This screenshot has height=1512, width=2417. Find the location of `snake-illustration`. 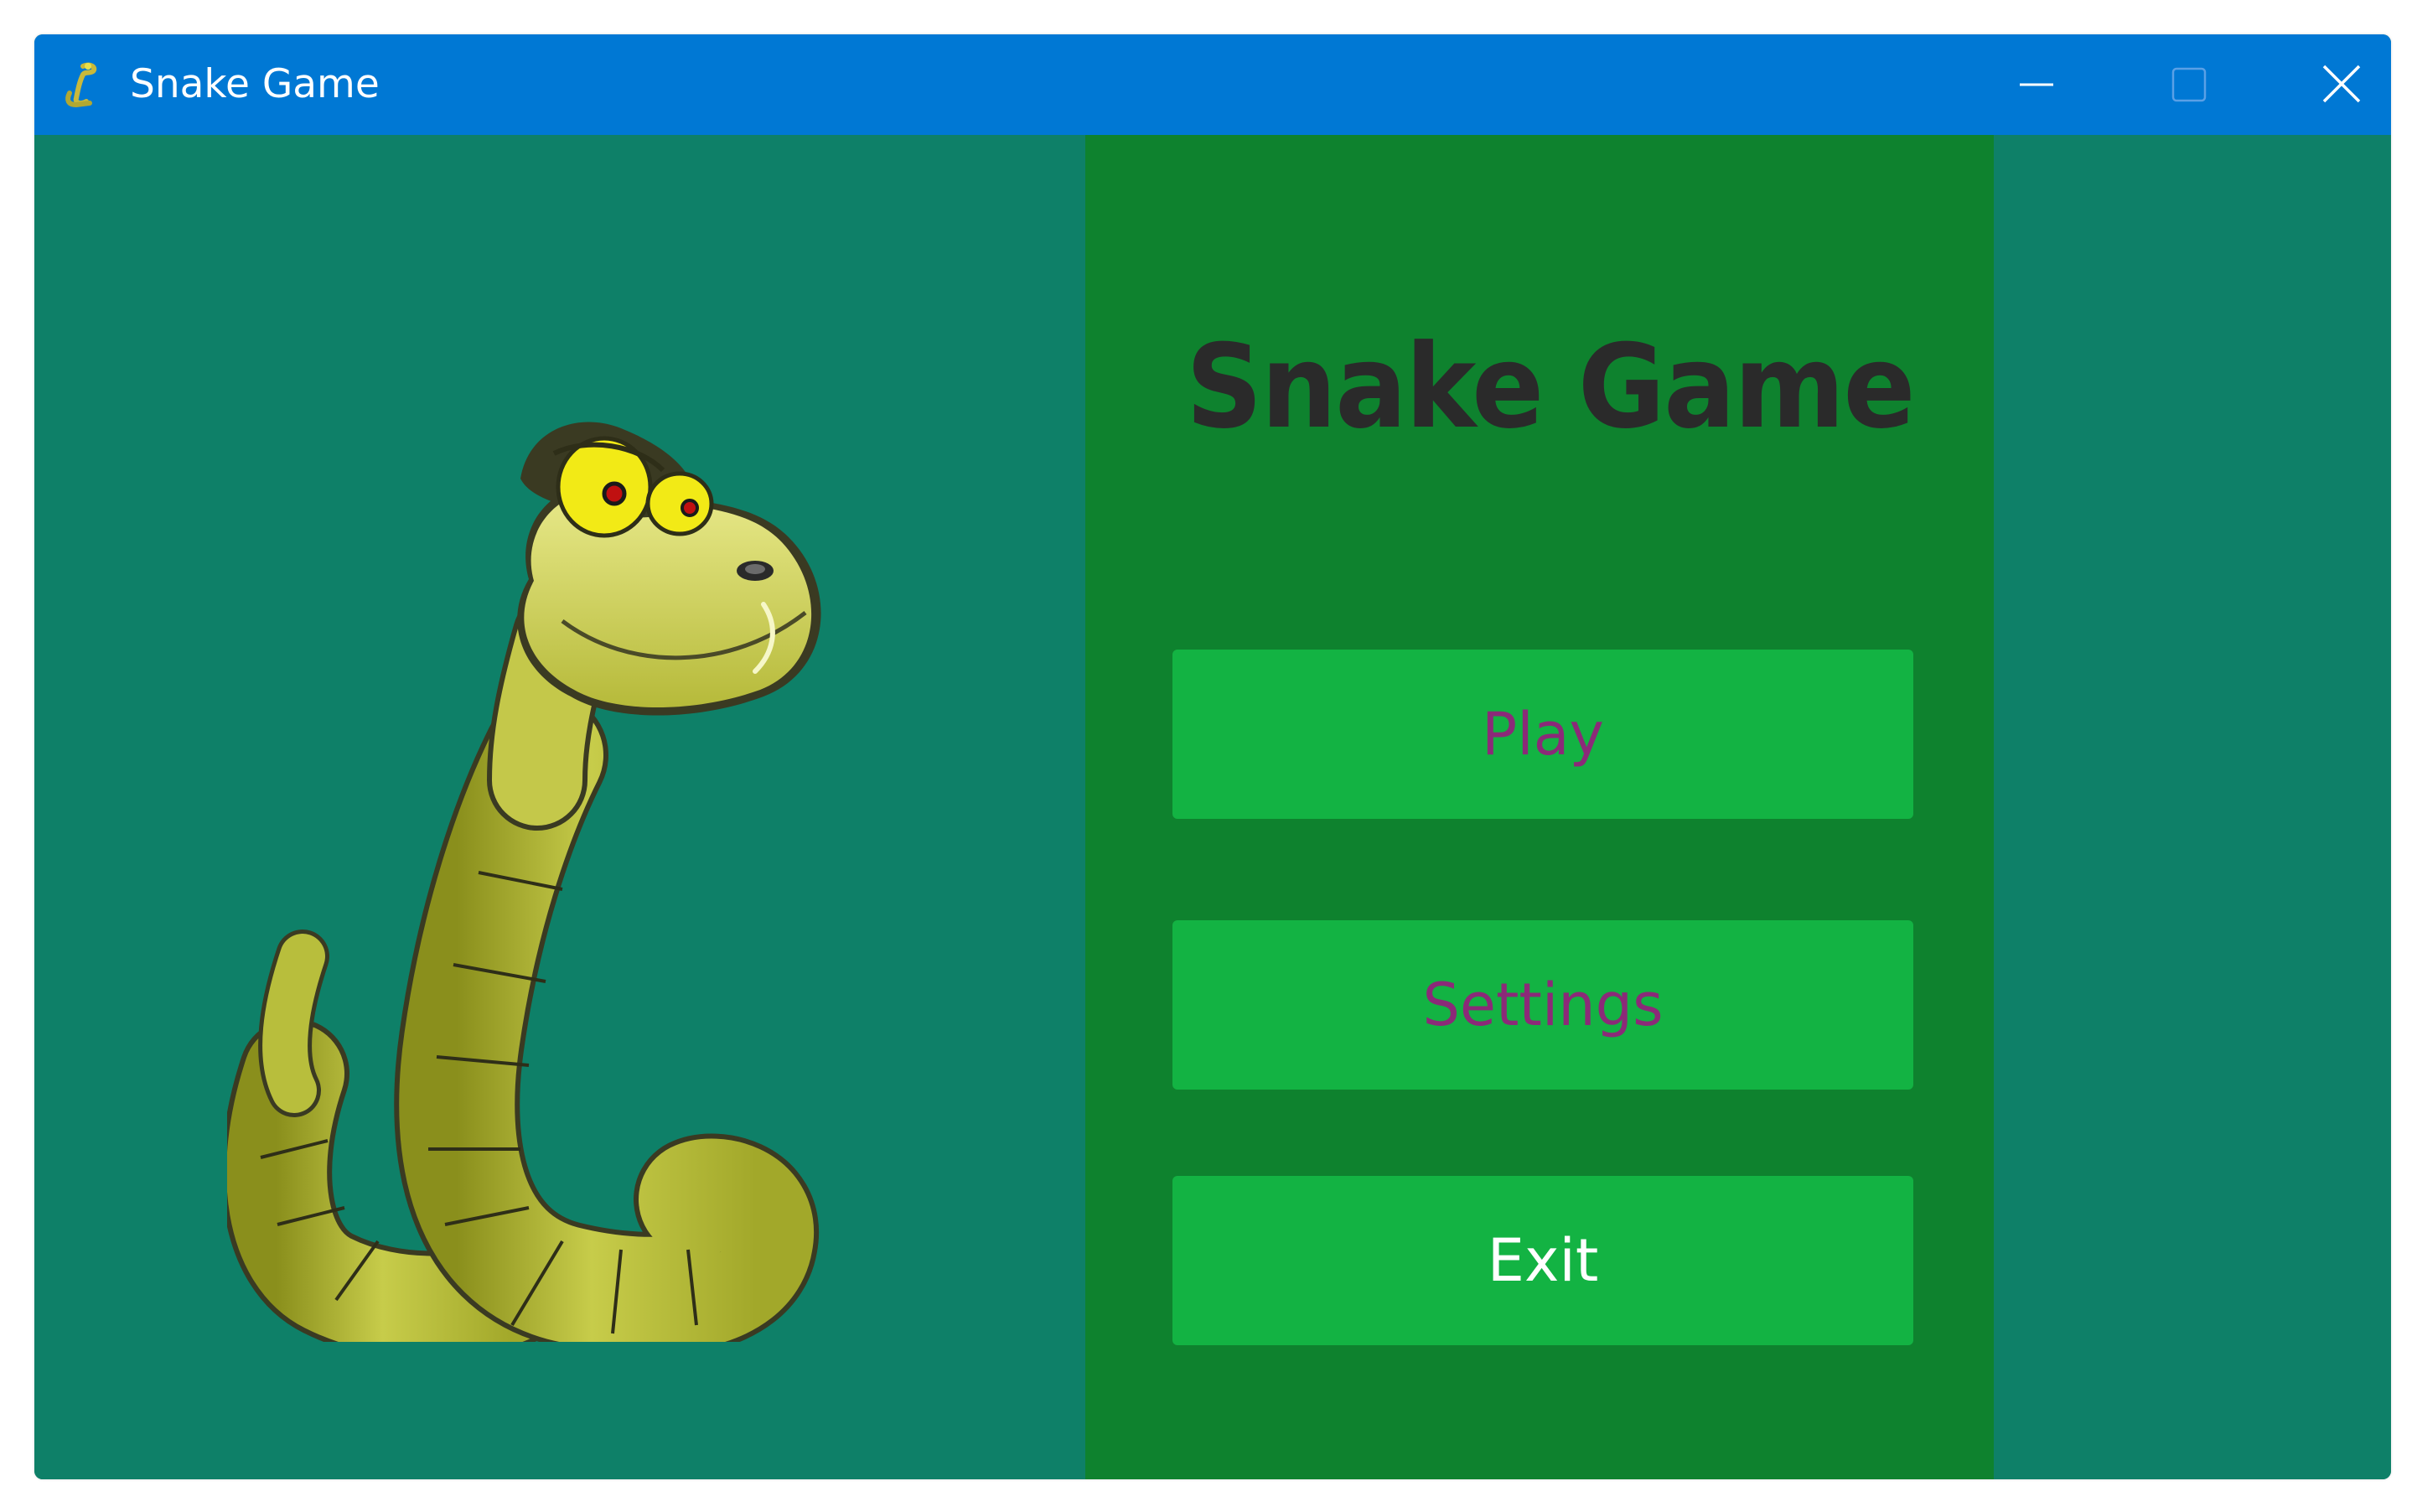

snake-illustration is located at coordinates (524, 882).